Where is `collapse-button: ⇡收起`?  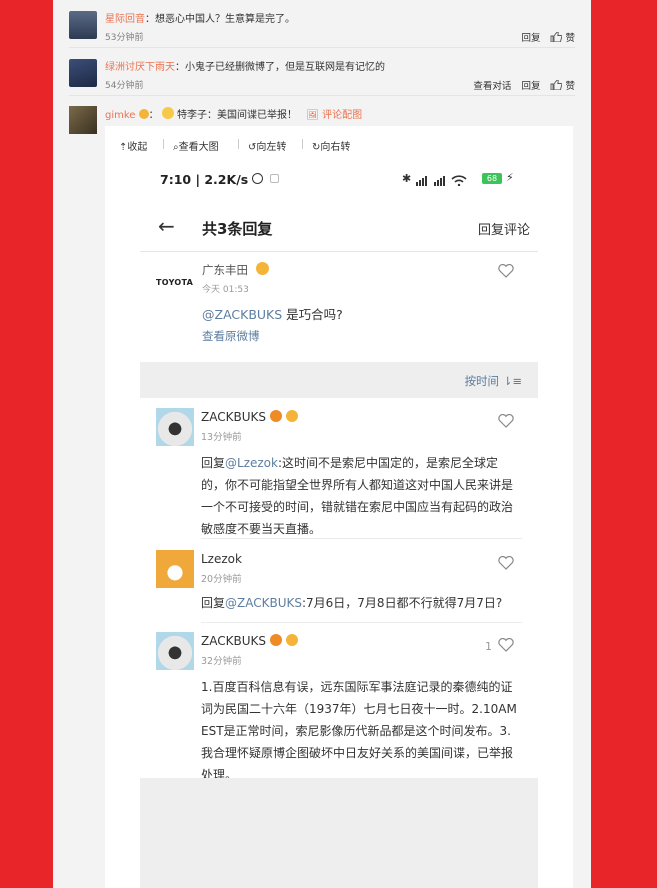
collapse-button: ⇡收起 is located at coordinates (133, 145).